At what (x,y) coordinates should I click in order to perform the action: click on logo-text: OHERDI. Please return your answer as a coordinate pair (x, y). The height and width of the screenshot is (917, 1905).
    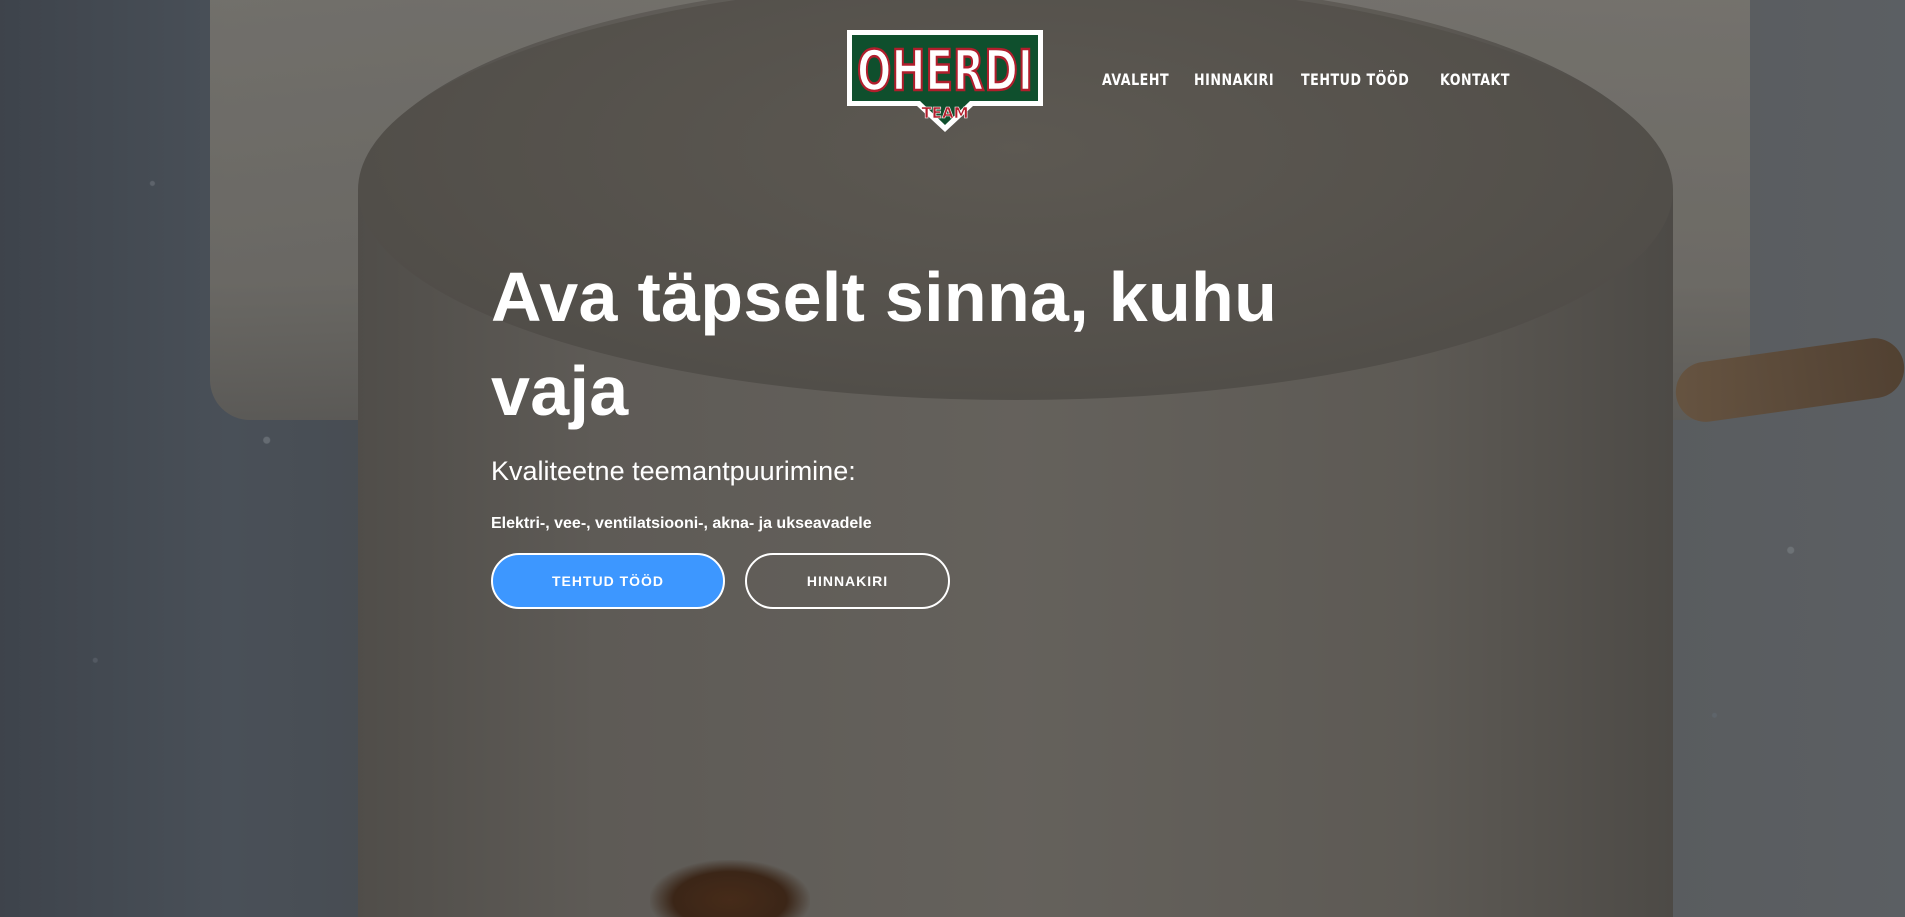
    Looking at the image, I should click on (945, 71).